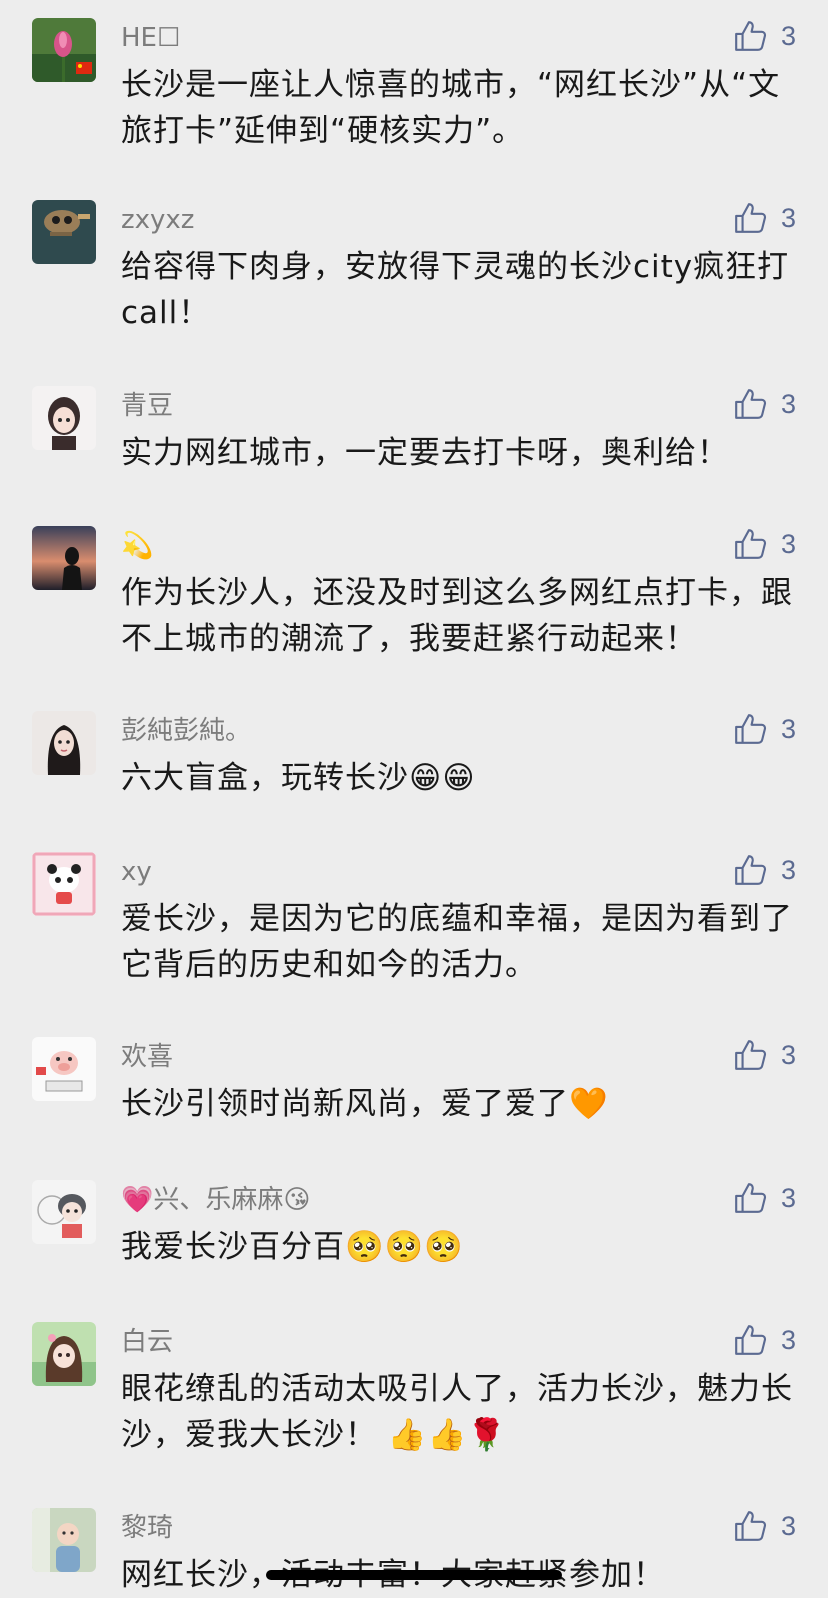 Image resolution: width=828 pixels, height=1598 pixels. I want to click on comment-text: 我爱长沙百分百🥺🥺🥺, so click(292, 1247).